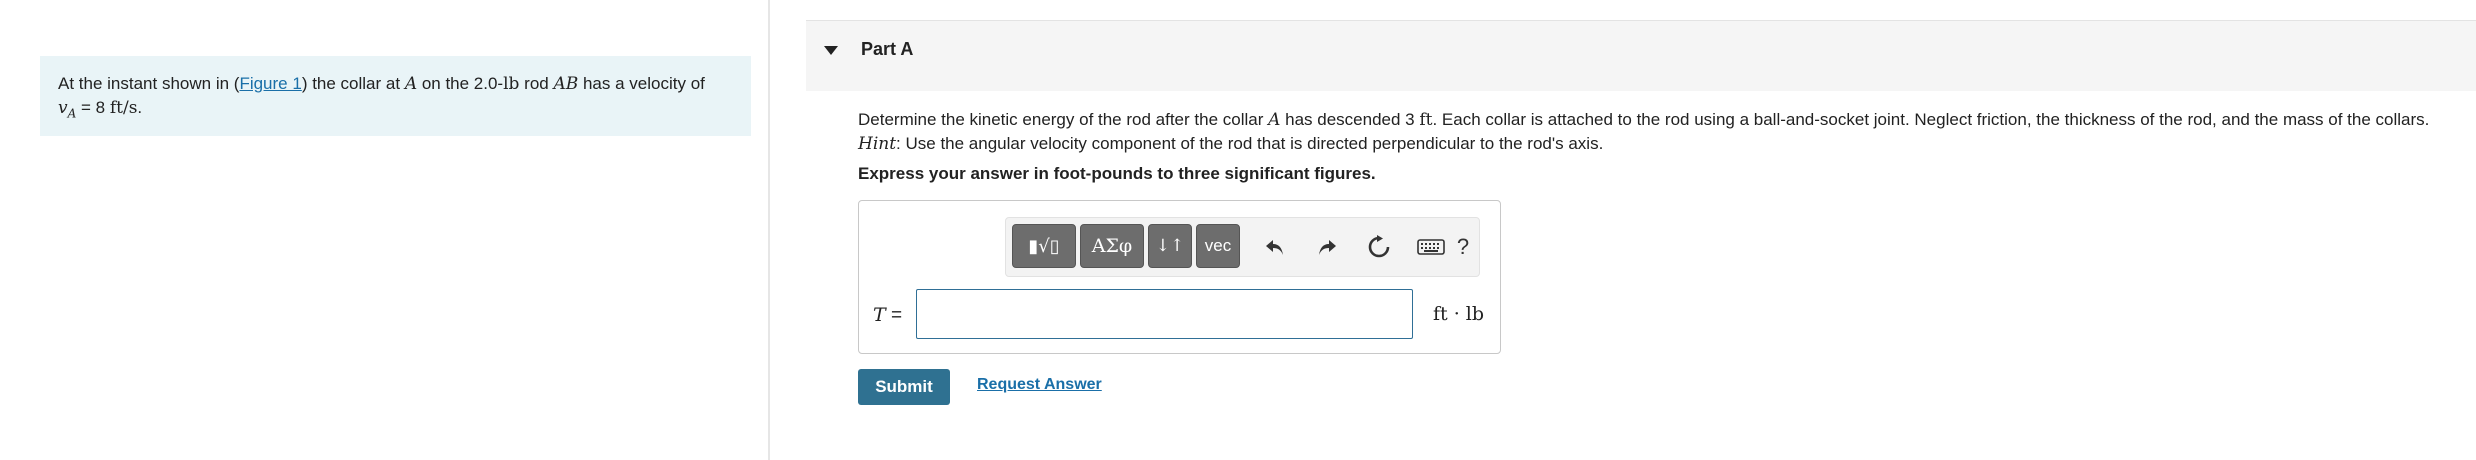 Image resolution: width=2476 pixels, height=460 pixels. Describe the element at coordinates (904, 387) in the screenshot. I see `submit-button: Submit` at that location.